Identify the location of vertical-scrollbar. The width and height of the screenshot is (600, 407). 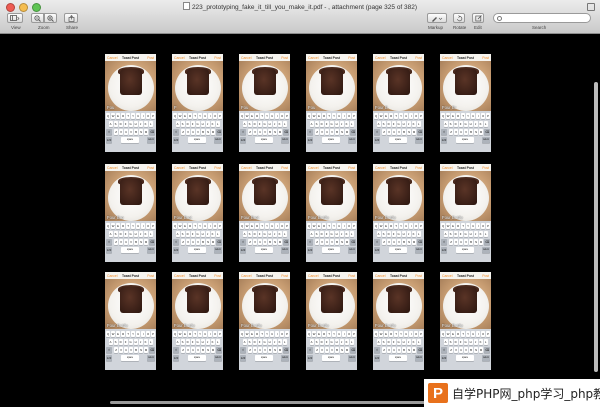
(596, 227).